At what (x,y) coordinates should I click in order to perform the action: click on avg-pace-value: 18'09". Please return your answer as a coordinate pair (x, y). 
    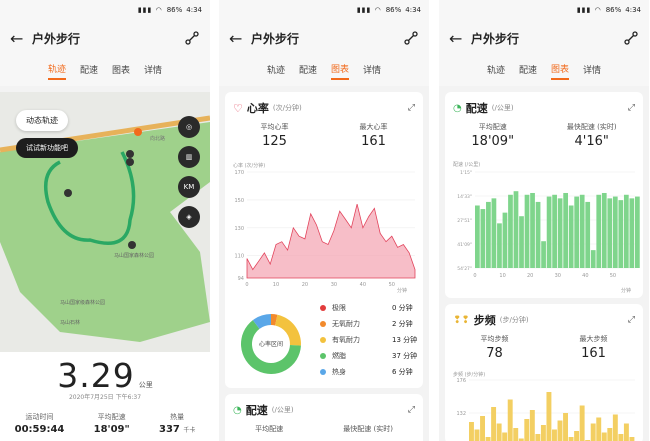
    Looking at the image, I should click on (493, 141).